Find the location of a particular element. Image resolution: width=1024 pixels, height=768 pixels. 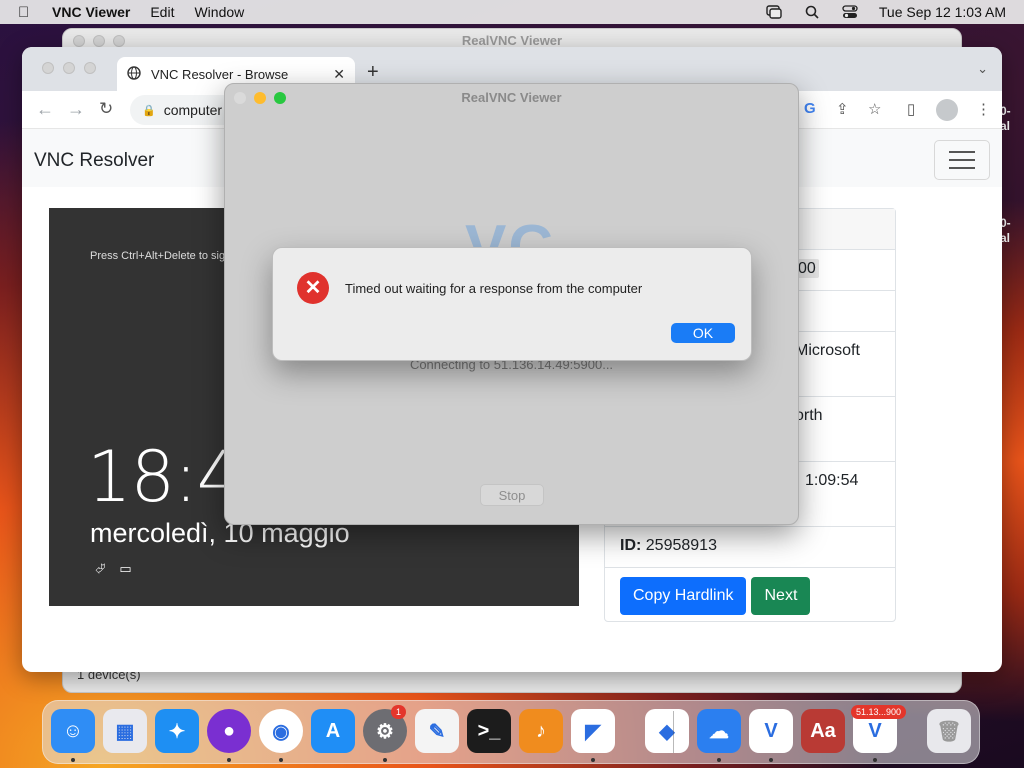

tab-title: VNC Resolver - Browse is located at coordinates (220, 74).